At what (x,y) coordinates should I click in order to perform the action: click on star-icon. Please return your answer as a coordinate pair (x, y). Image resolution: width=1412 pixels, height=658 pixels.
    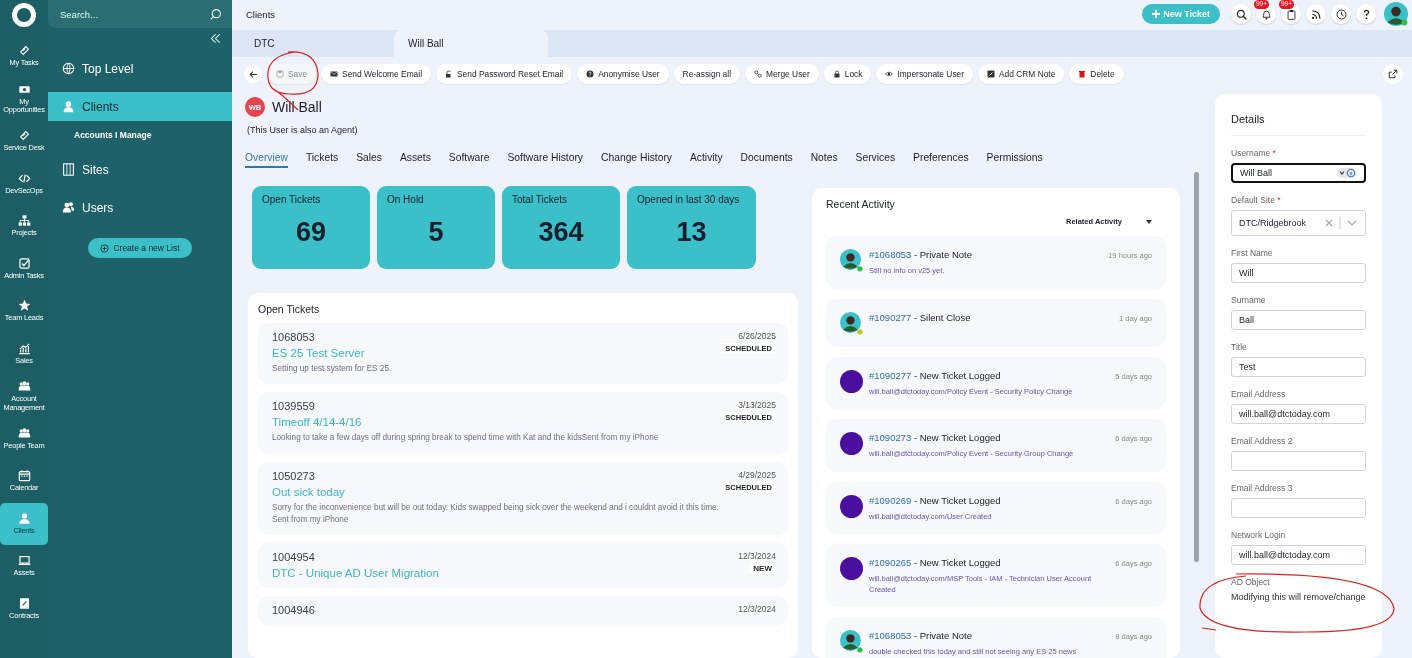
    Looking at the image, I should click on (24, 306).